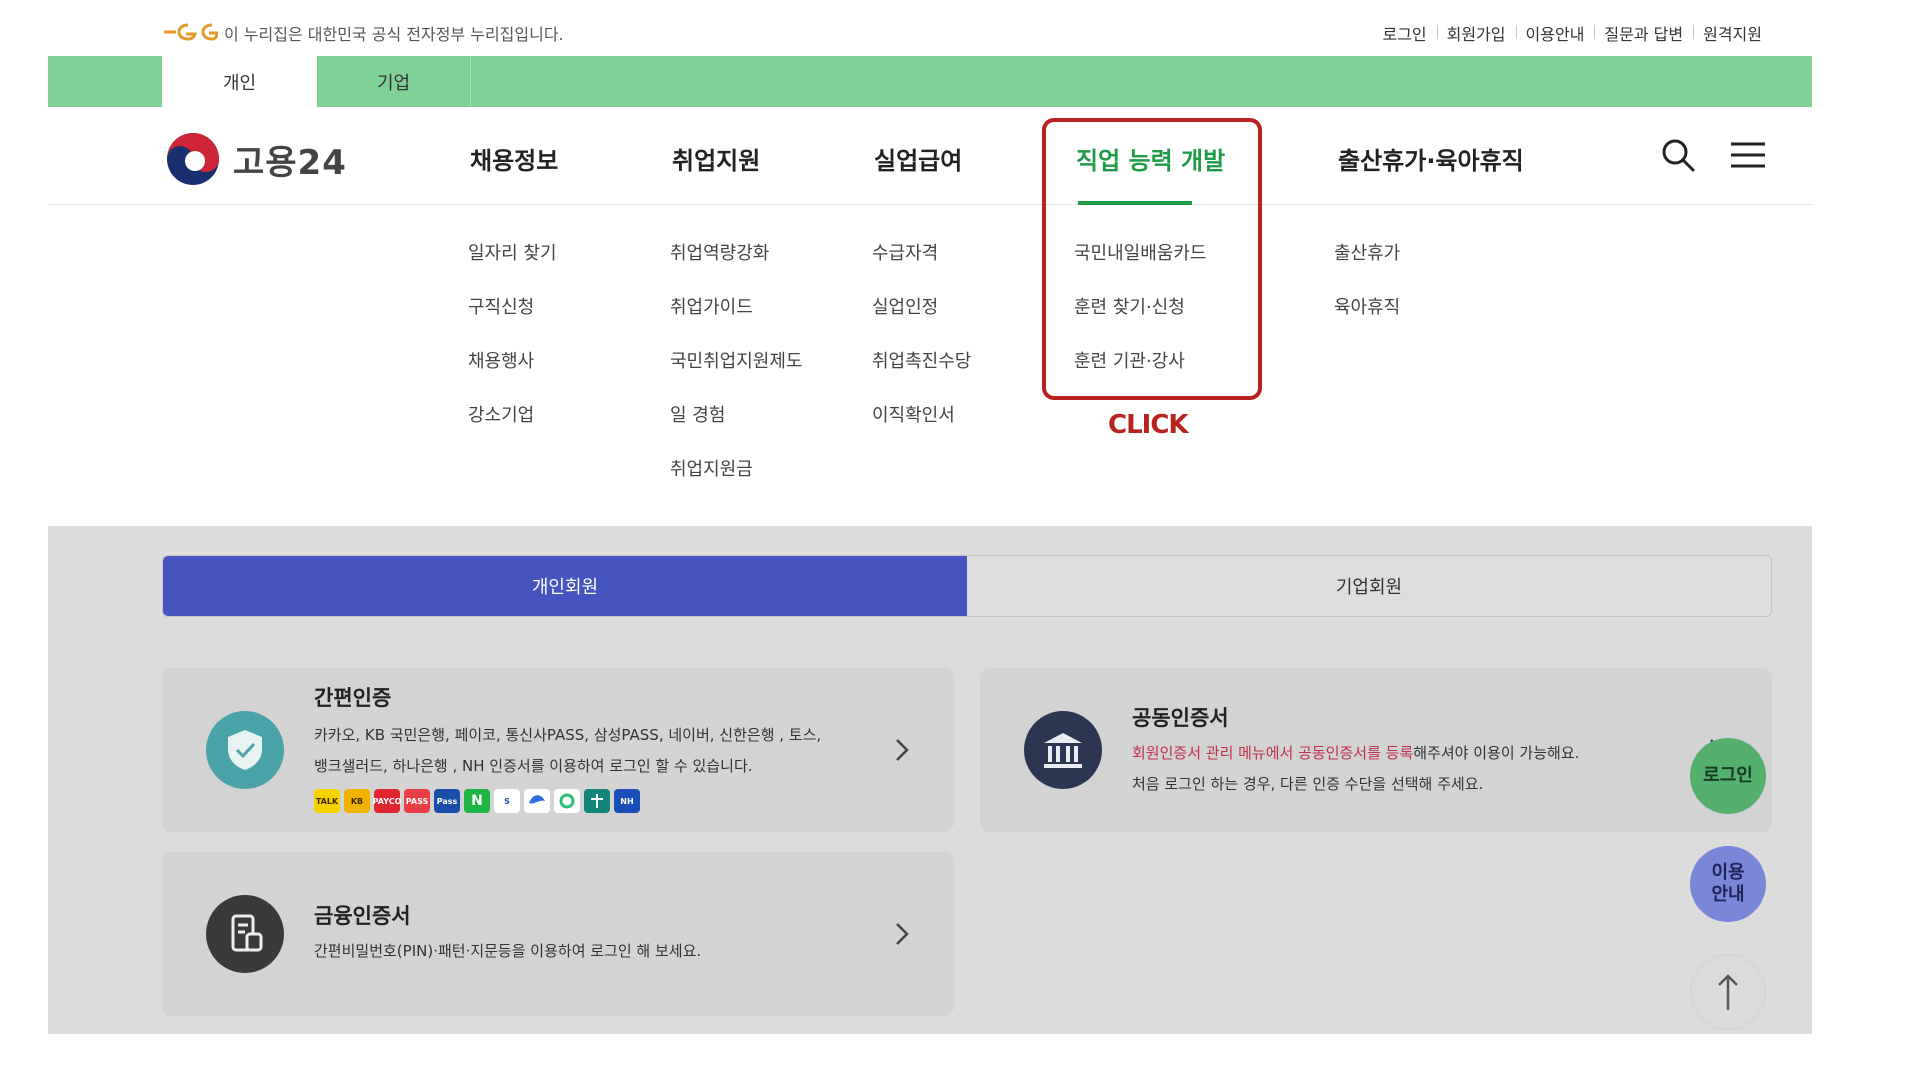  What do you see at coordinates (447, 801) in the screenshot?
I see `samsung-pass-icon: Pass` at bounding box center [447, 801].